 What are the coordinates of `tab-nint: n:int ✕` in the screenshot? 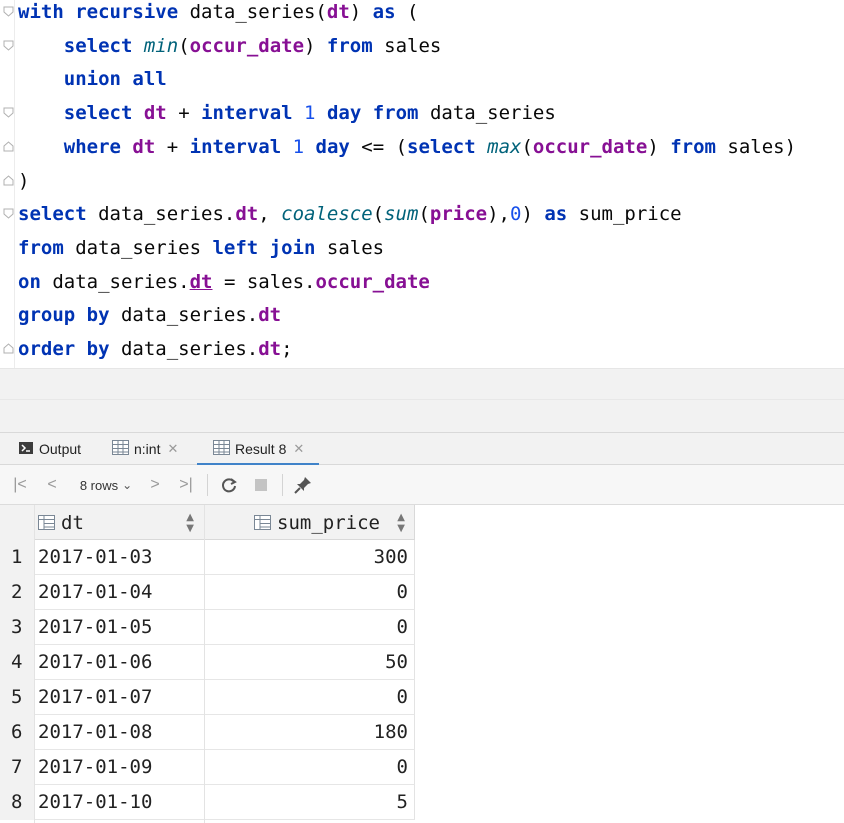 It's located at (145, 449).